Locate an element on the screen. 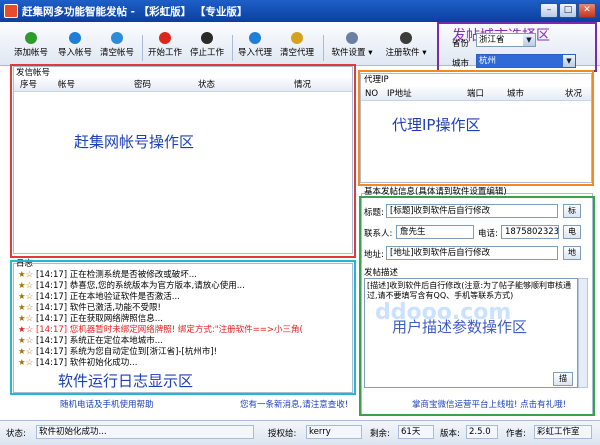  log-annotation: 软件运行日志显示区 is located at coordinates (126, 381).